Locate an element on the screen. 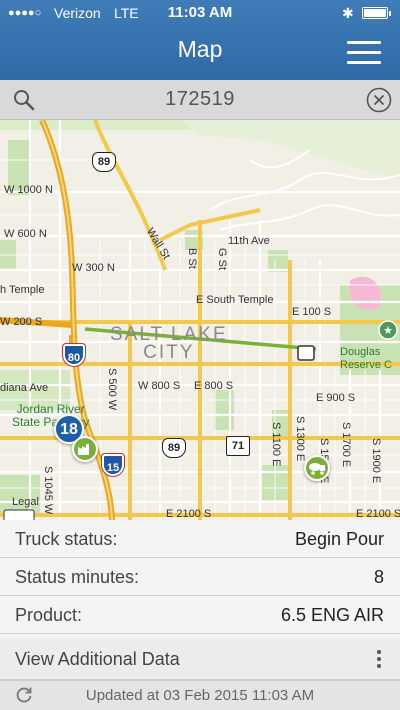 Image resolution: width=400 pixels, height=710 pixels. top-bar: ●●●●○ Verizon LTE 11:03 AM ✱ Map is located at coordinates (200, 40).